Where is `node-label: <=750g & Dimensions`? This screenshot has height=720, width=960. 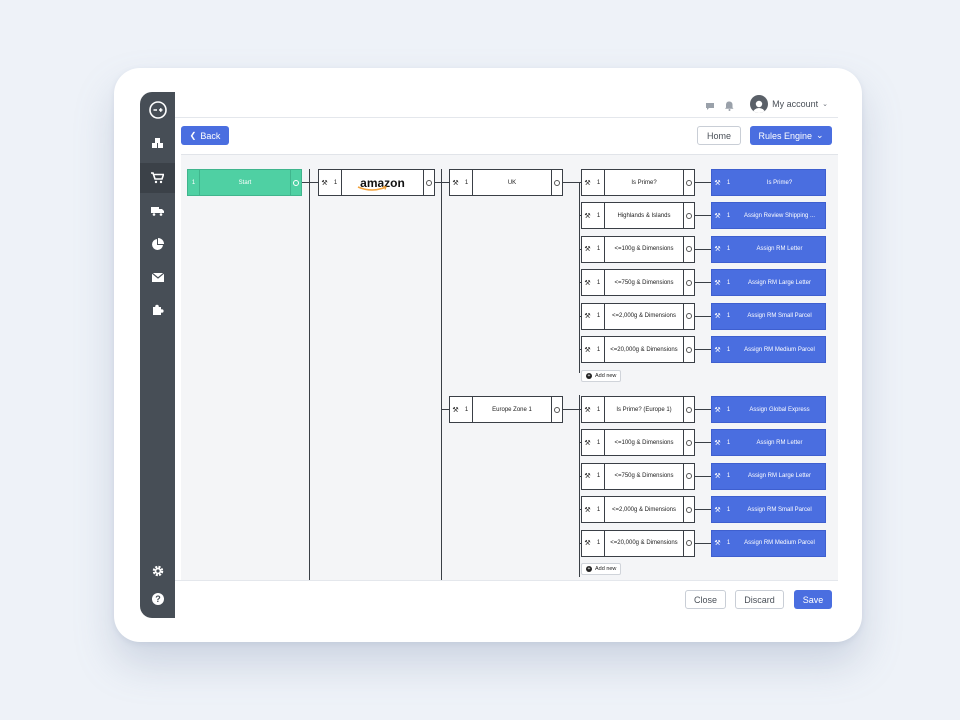 node-label: <=750g & Dimensions is located at coordinates (644, 476).